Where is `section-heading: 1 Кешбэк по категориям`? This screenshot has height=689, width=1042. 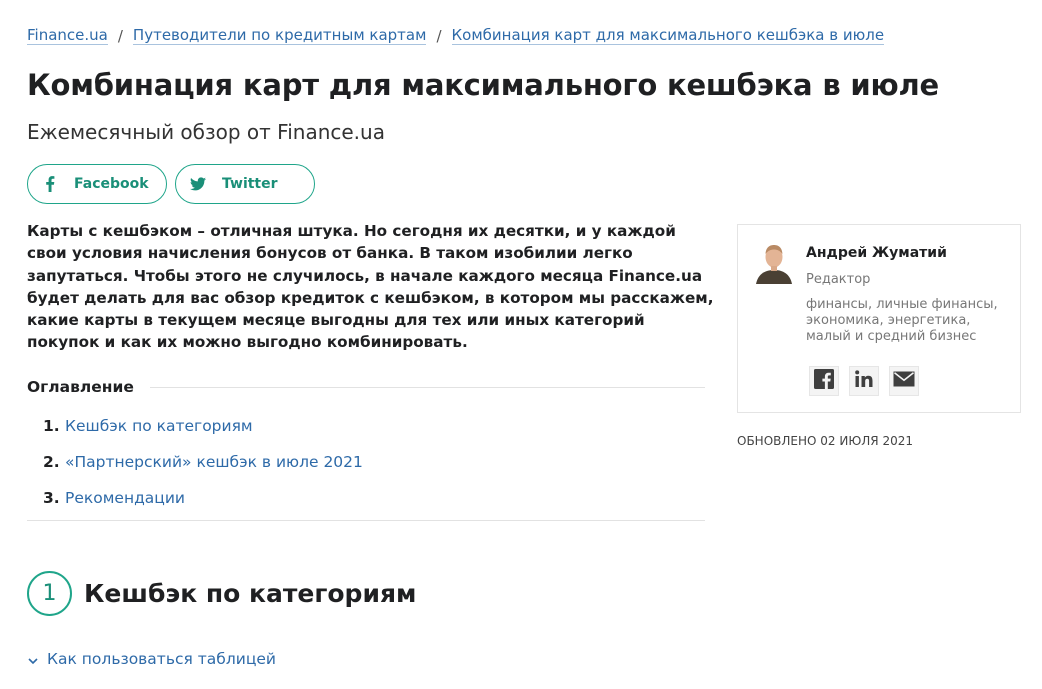
section-heading: 1 Кешбэк по категориям is located at coordinates (221, 593).